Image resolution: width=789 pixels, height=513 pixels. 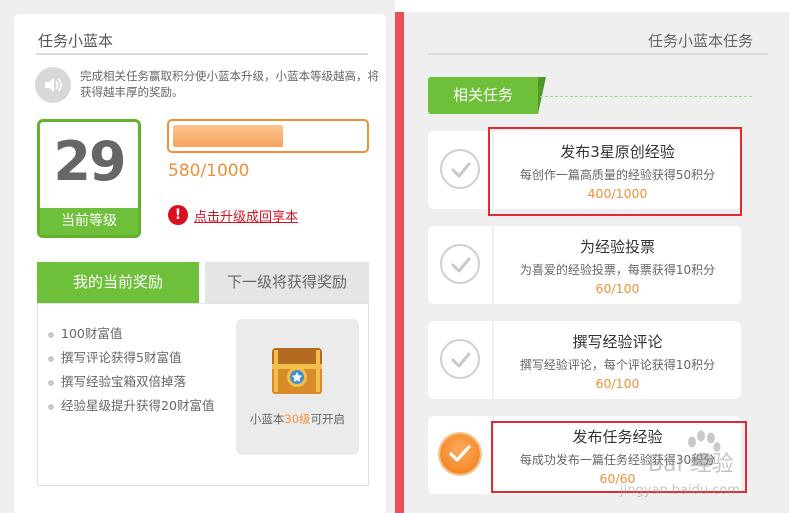 What do you see at coordinates (617, 247) in the screenshot?
I see `task-title: 为经验投票` at bounding box center [617, 247].